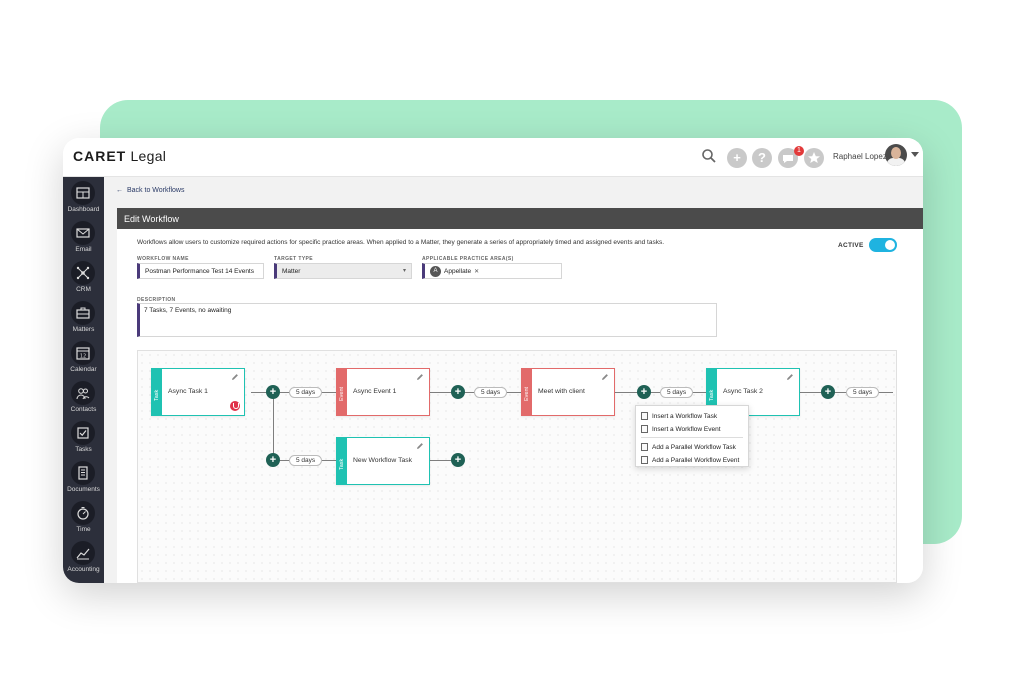  What do you see at coordinates (235, 406) in the screenshot?
I see `hand-icon` at bounding box center [235, 406].